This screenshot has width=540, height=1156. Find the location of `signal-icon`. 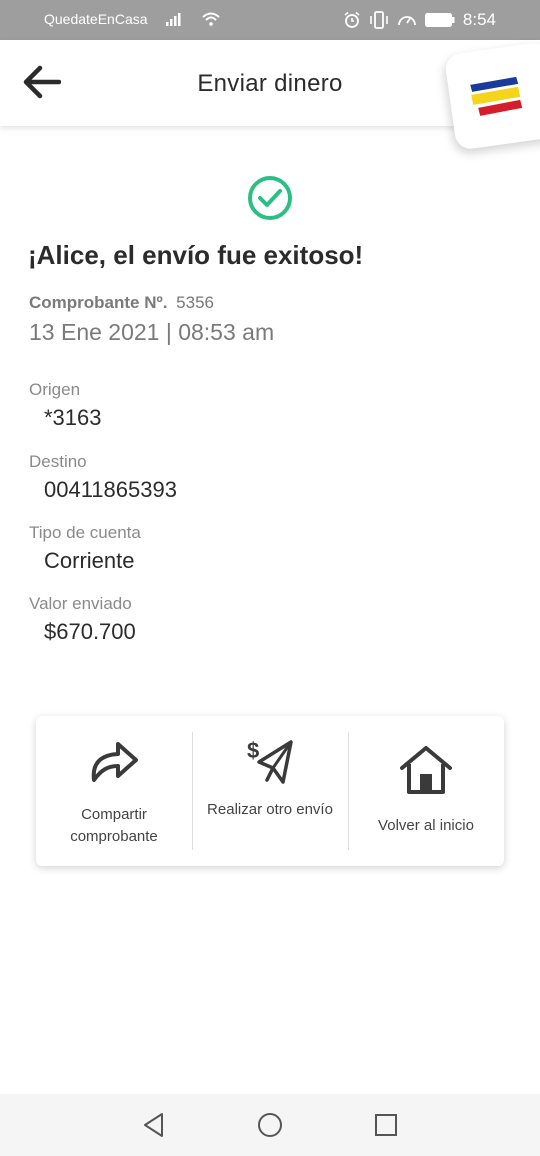

signal-icon is located at coordinates (174, 19).